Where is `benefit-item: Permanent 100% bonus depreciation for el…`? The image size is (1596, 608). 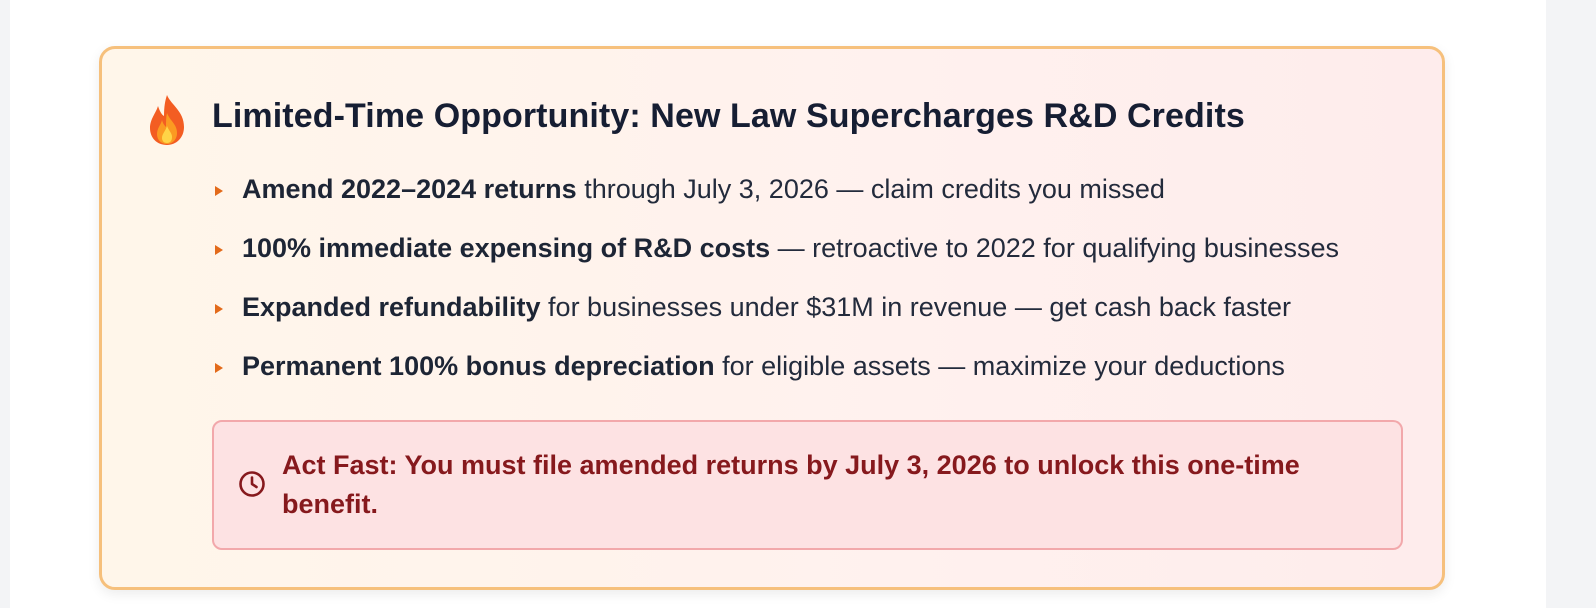 benefit-item: Permanent 100% bonus depreciation for el… is located at coordinates (775, 377).